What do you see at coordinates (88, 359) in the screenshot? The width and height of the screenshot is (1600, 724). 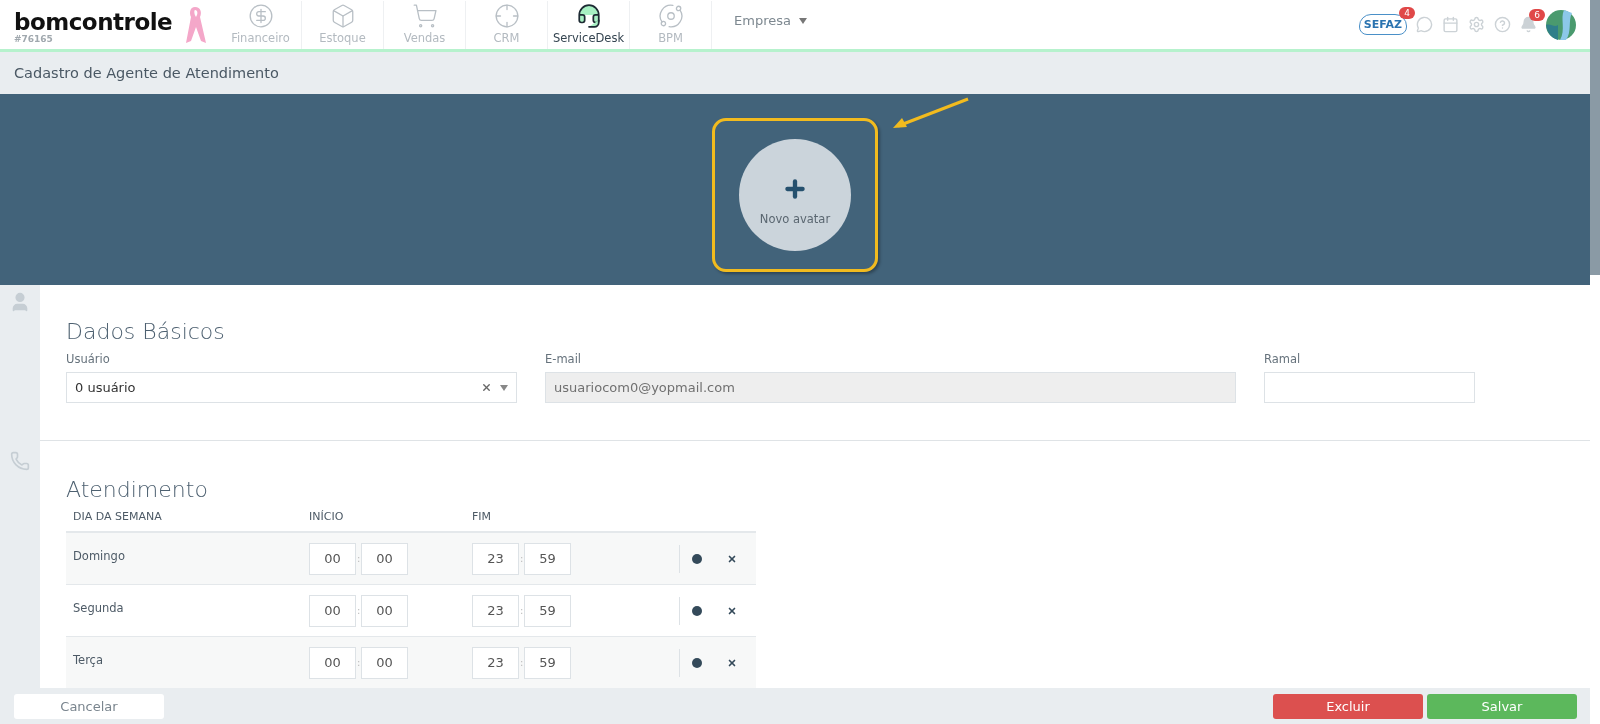 I see `field-label: Usuário` at bounding box center [88, 359].